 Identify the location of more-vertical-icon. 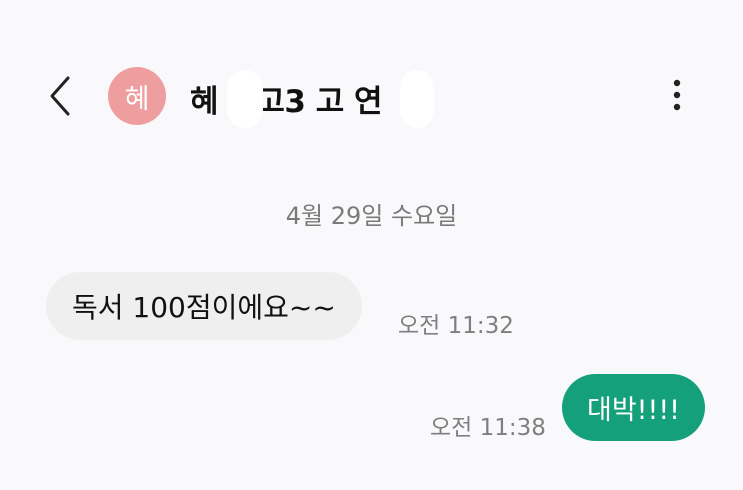
(677, 95).